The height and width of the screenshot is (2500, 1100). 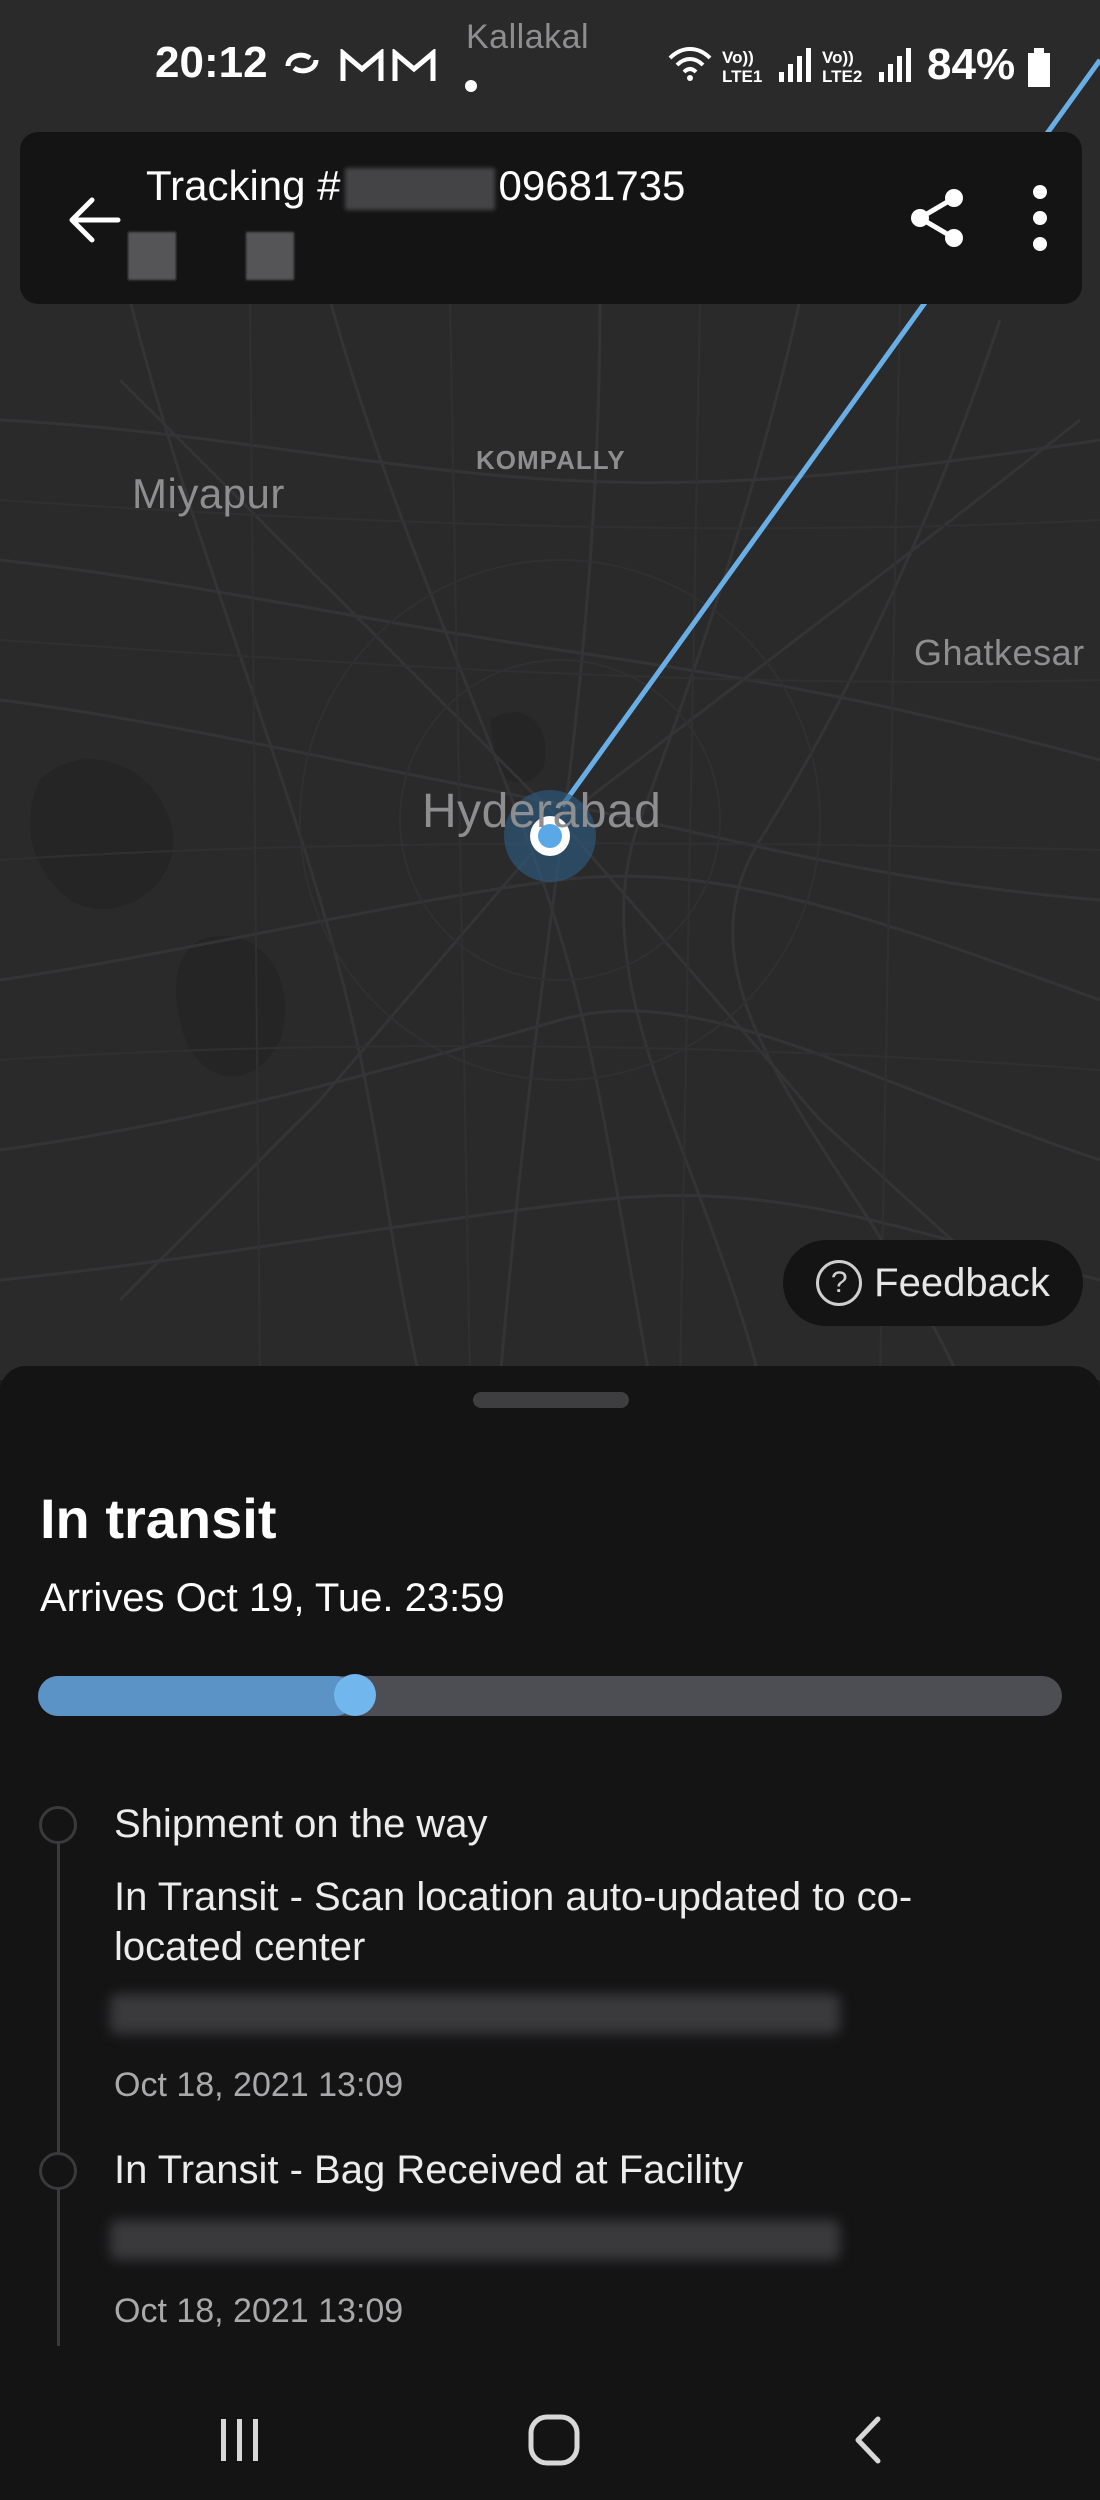 I want to click on tracking-number-suffix: 09681735, so click(x=592, y=185).